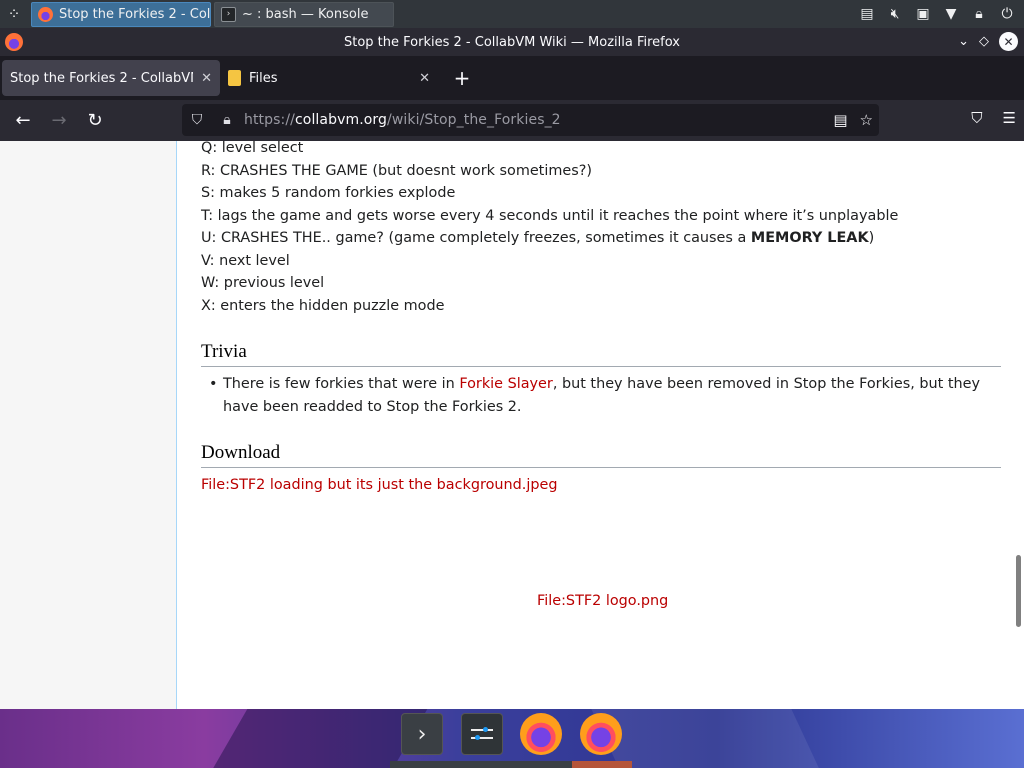 This screenshot has height=768, width=1024. I want to click on reader-view-icon: ▤, so click(840, 120).